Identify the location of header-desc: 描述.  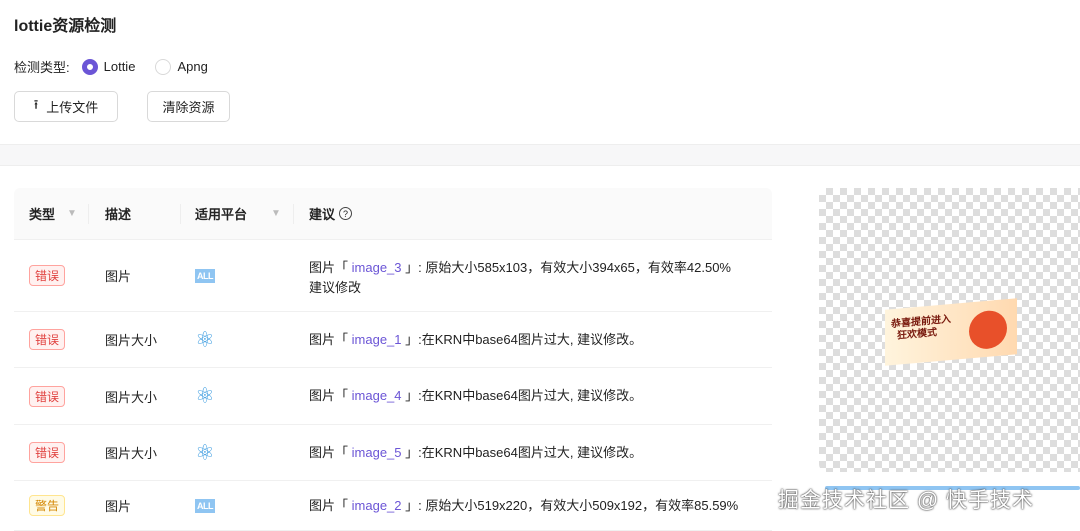
(118, 214).